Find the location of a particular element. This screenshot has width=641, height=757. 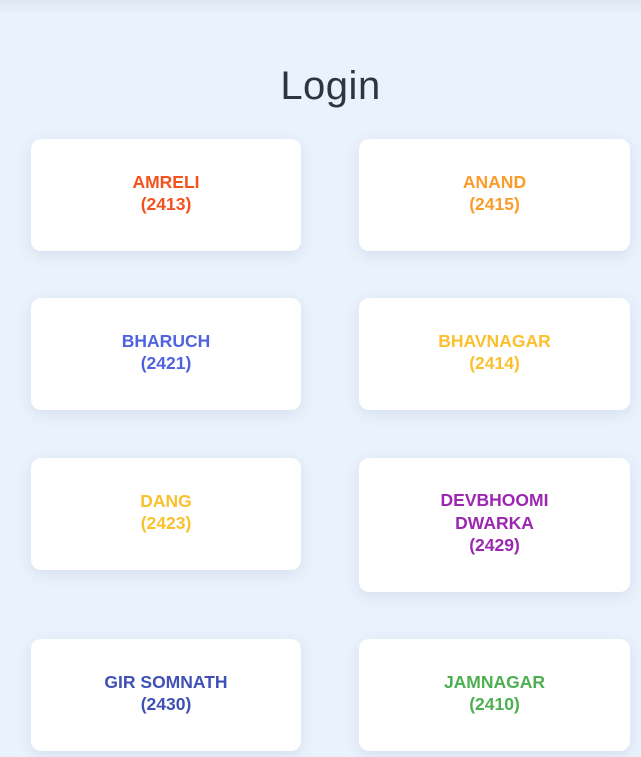

district-name: DANG is located at coordinates (166, 500).